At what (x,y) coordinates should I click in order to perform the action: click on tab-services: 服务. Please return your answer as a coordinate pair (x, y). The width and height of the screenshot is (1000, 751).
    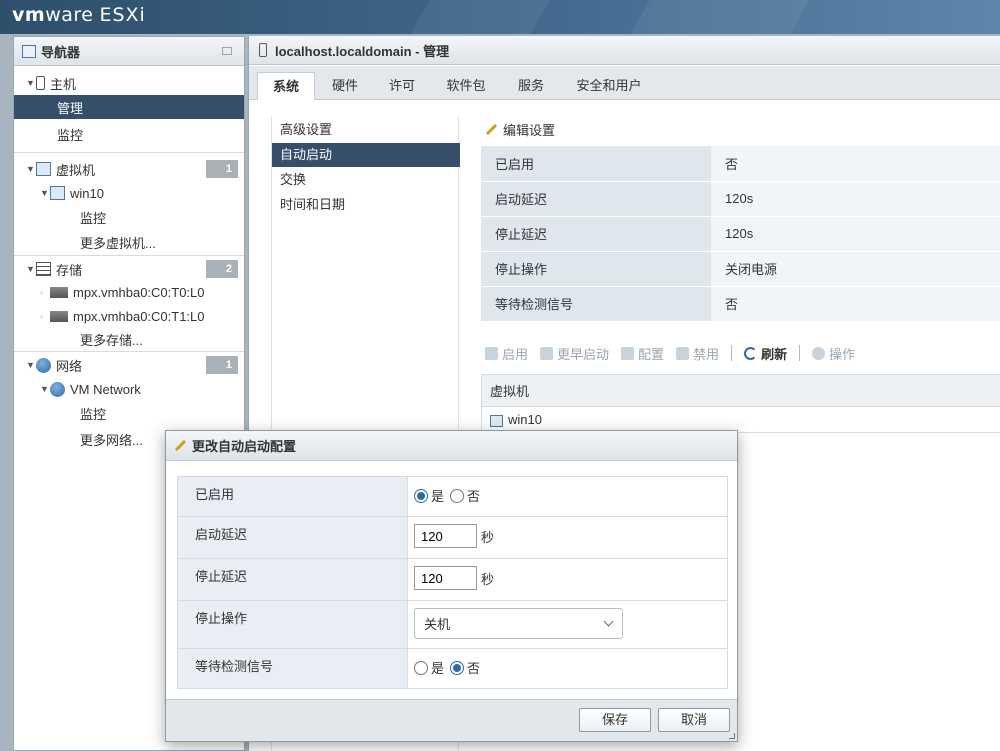
    Looking at the image, I should click on (531, 86).